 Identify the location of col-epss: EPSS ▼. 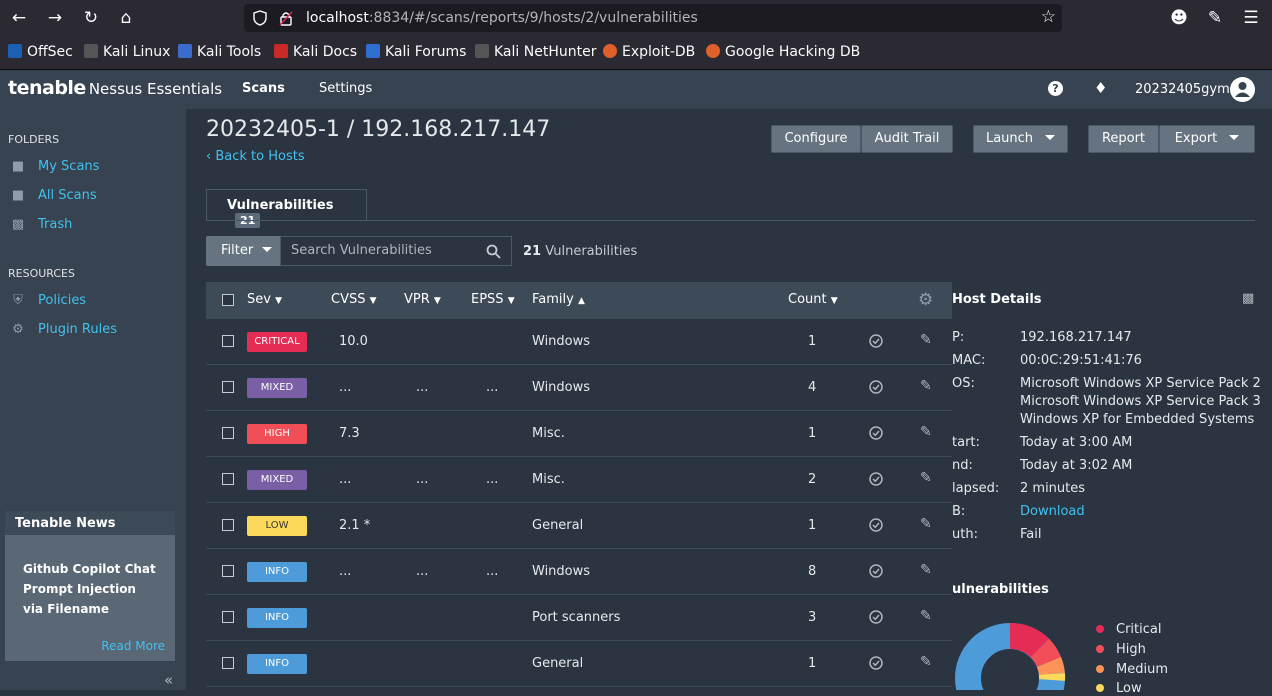
(493, 299).